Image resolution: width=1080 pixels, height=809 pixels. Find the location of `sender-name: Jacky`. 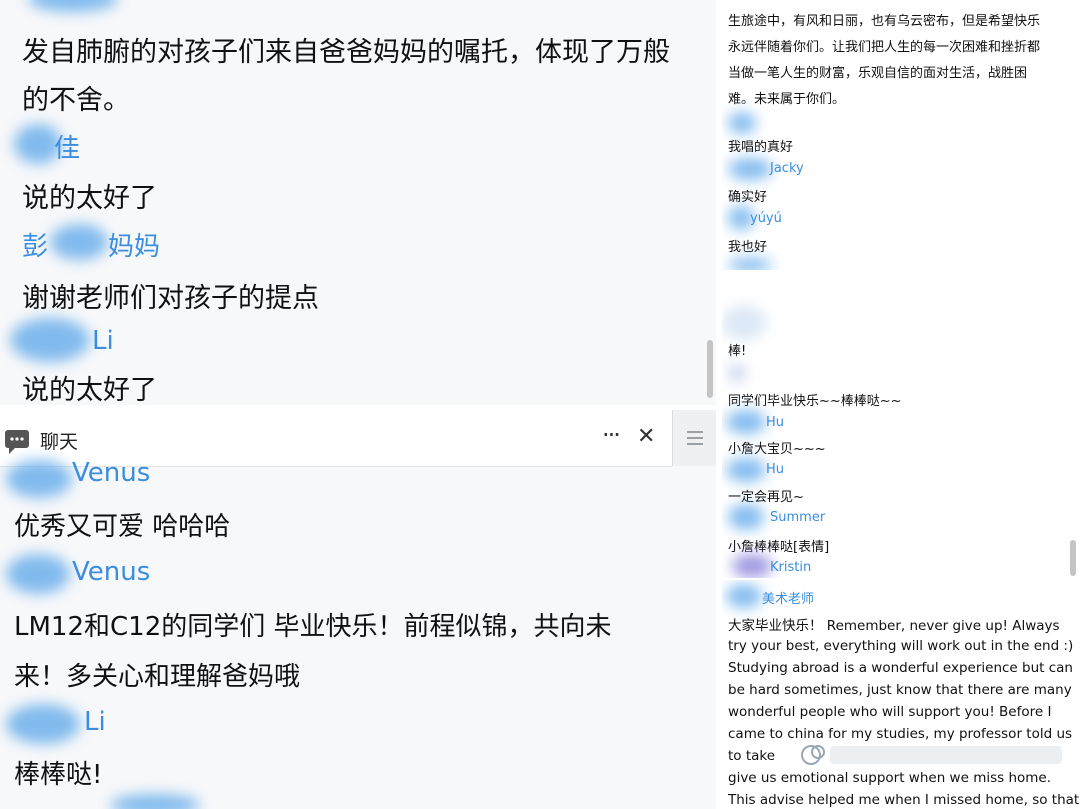

sender-name: Jacky is located at coordinates (787, 168).